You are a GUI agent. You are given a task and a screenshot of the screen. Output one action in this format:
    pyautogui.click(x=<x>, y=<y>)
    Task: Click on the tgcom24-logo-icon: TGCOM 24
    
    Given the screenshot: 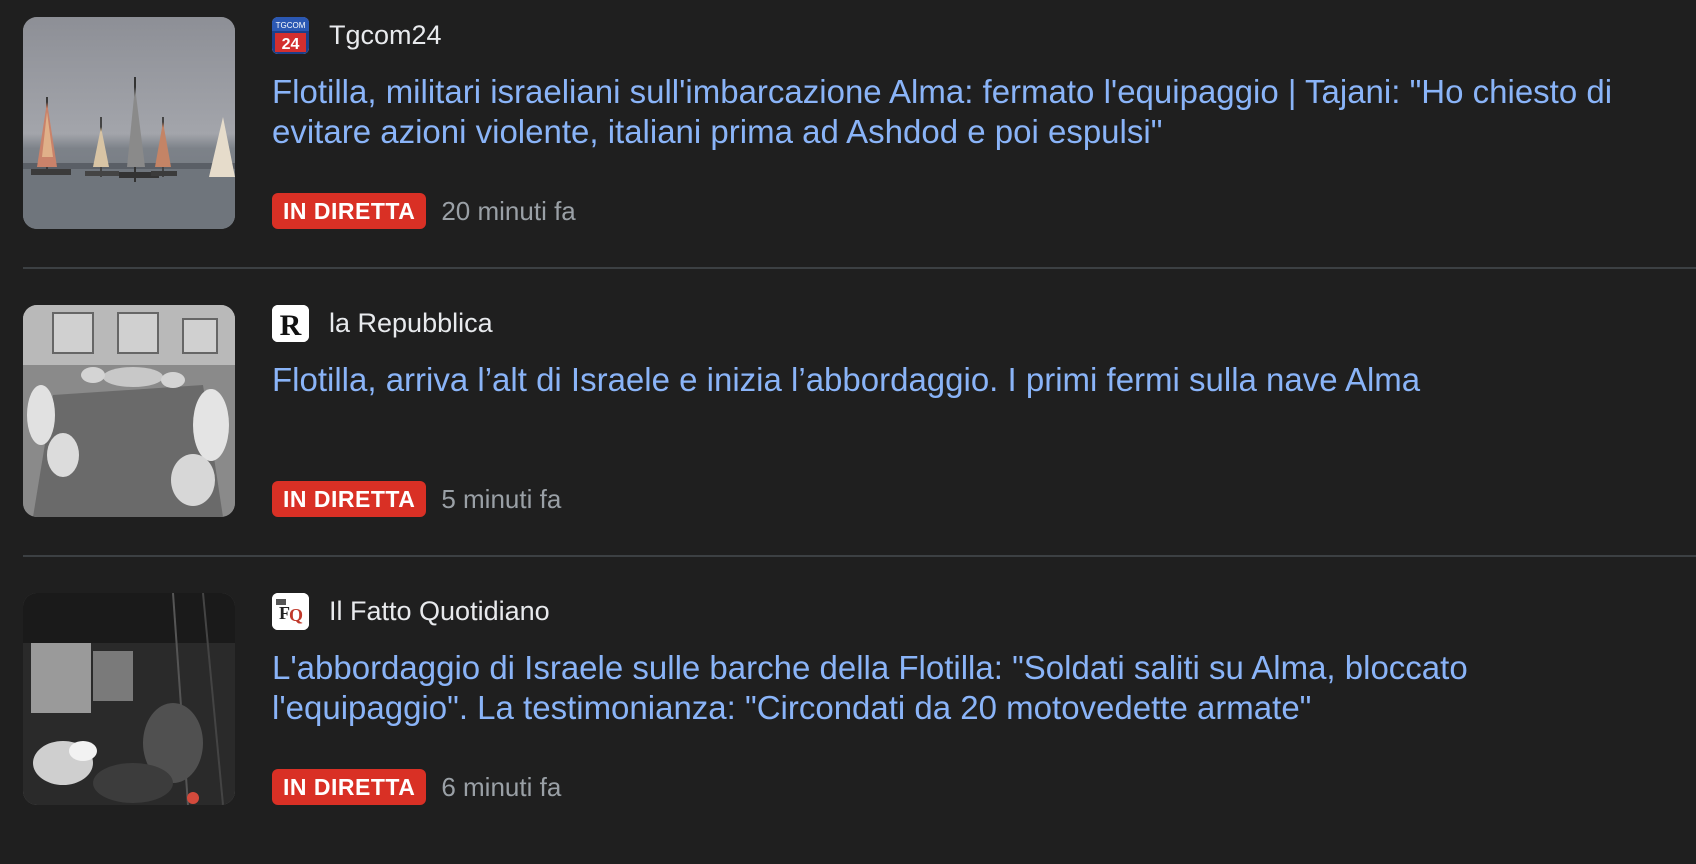 What is the action you would take?
    pyautogui.click(x=290, y=35)
    